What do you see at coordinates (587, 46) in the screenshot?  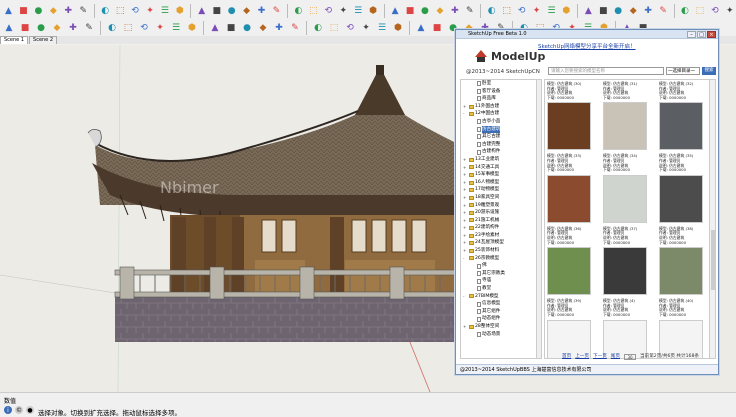 I see `announcement-link: SketchUp网络模型分享平台全新开启！` at bounding box center [587, 46].